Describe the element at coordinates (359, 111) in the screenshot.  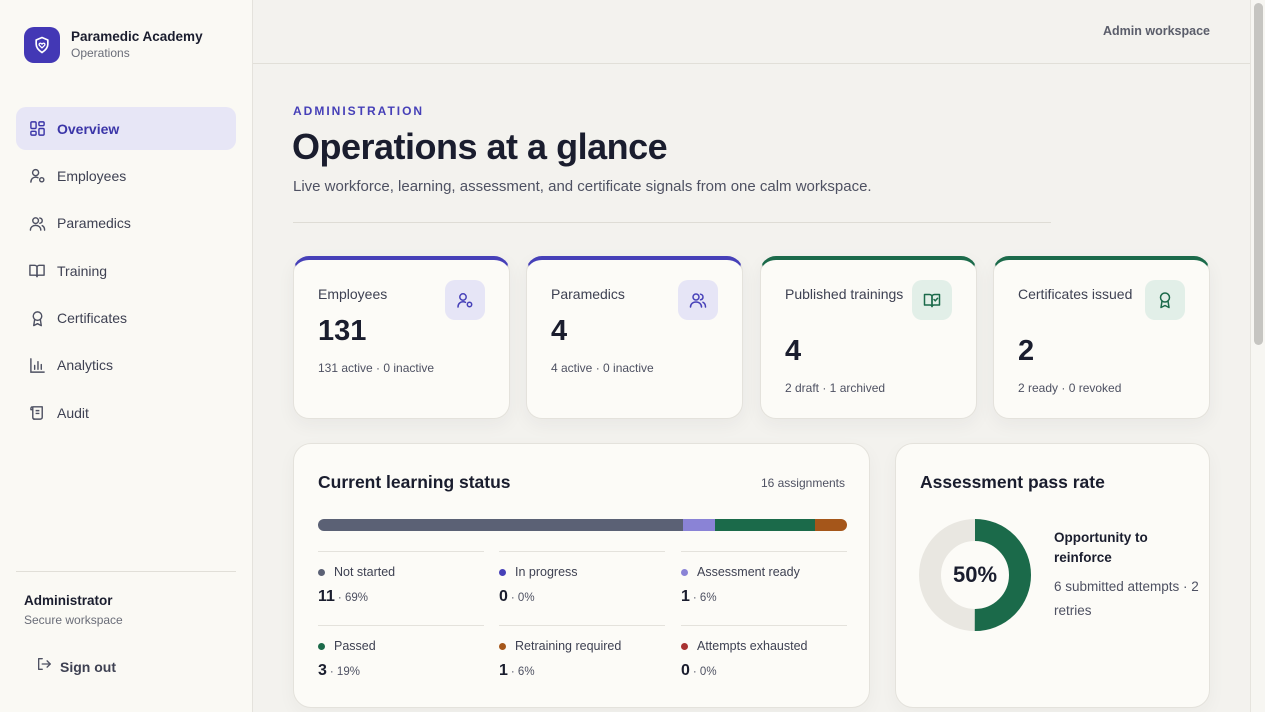
I see `page-eyebrow: ADMINISTRATION` at that location.